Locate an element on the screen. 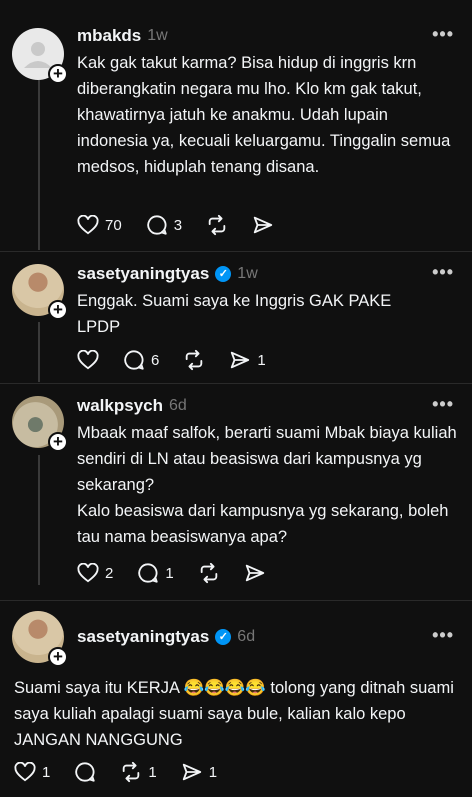 The height and width of the screenshot is (797, 472). like-button: 2 is located at coordinates (95, 573).